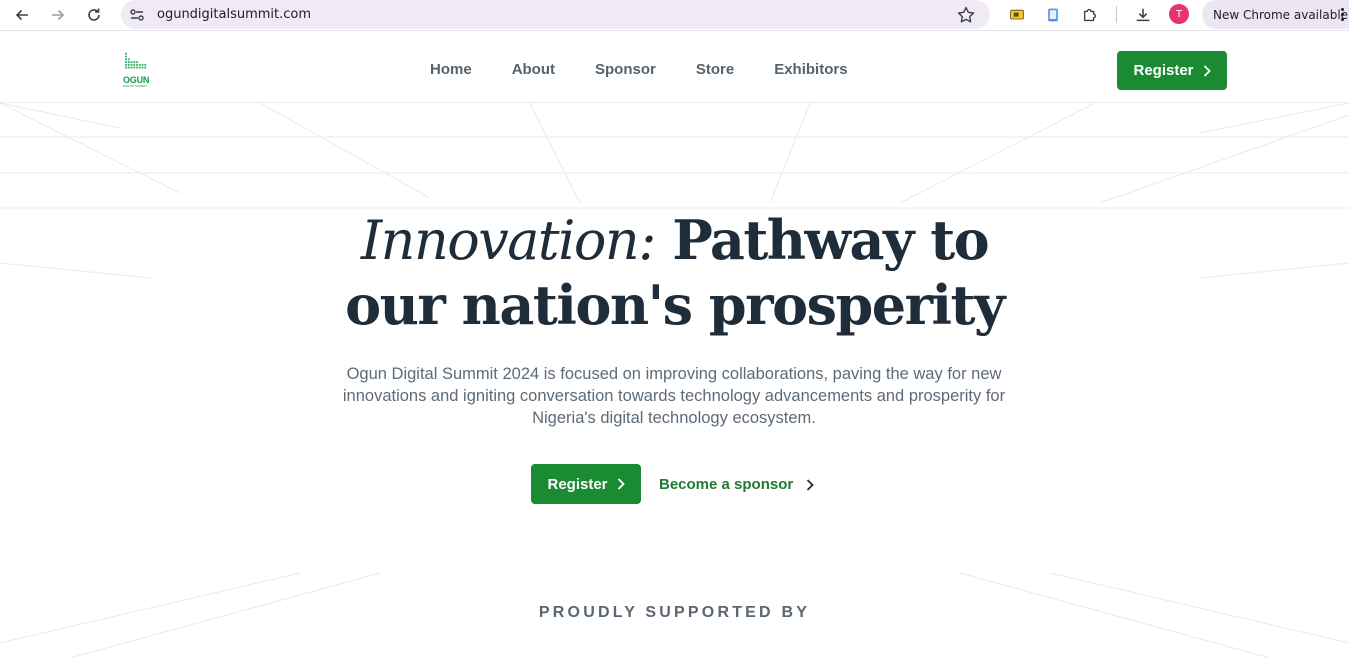 The width and height of the screenshot is (1349, 658). I want to click on reload-icon, so click(94, 15).